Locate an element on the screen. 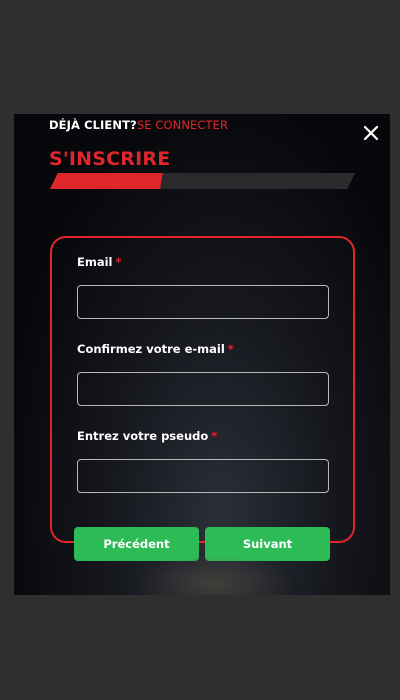 The width and height of the screenshot is (400, 700). username-label: Entrez votre pseudo * is located at coordinates (147, 436).